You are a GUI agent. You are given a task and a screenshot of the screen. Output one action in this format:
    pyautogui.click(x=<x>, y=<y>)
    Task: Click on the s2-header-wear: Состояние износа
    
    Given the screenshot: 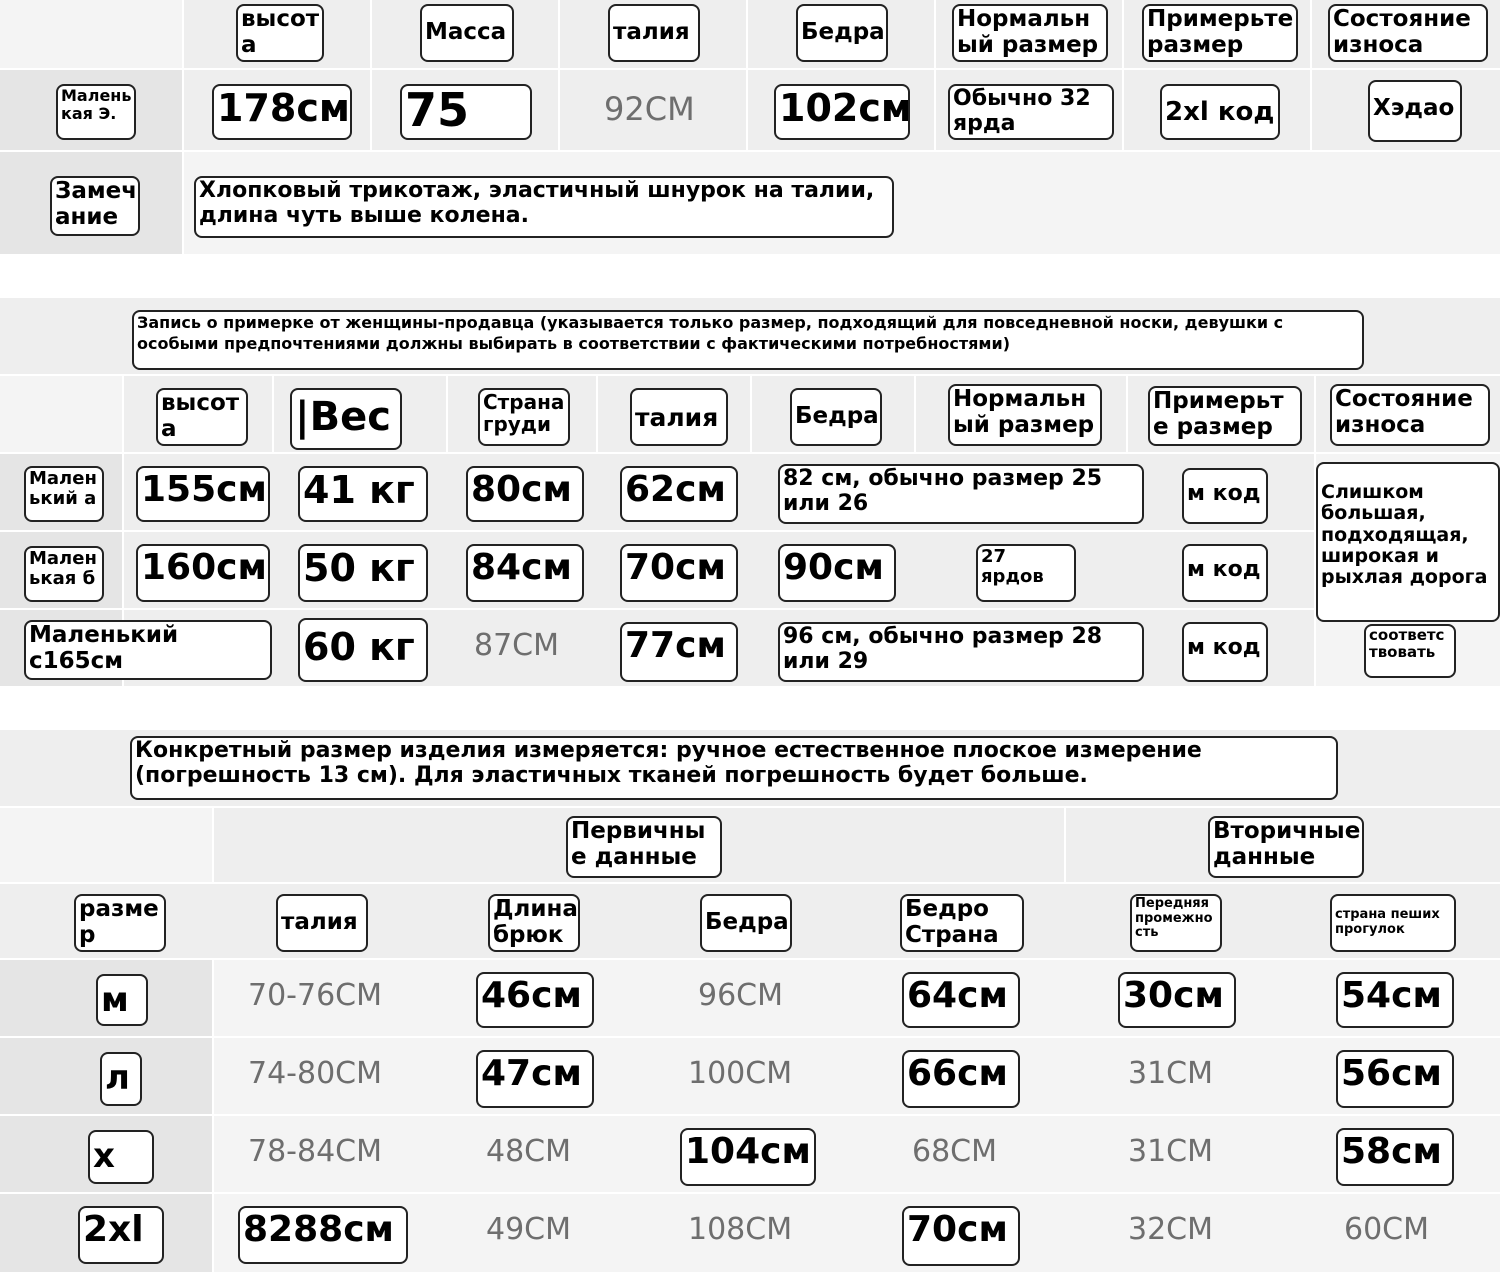 What is the action you would take?
    pyautogui.click(x=1410, y=415)
    